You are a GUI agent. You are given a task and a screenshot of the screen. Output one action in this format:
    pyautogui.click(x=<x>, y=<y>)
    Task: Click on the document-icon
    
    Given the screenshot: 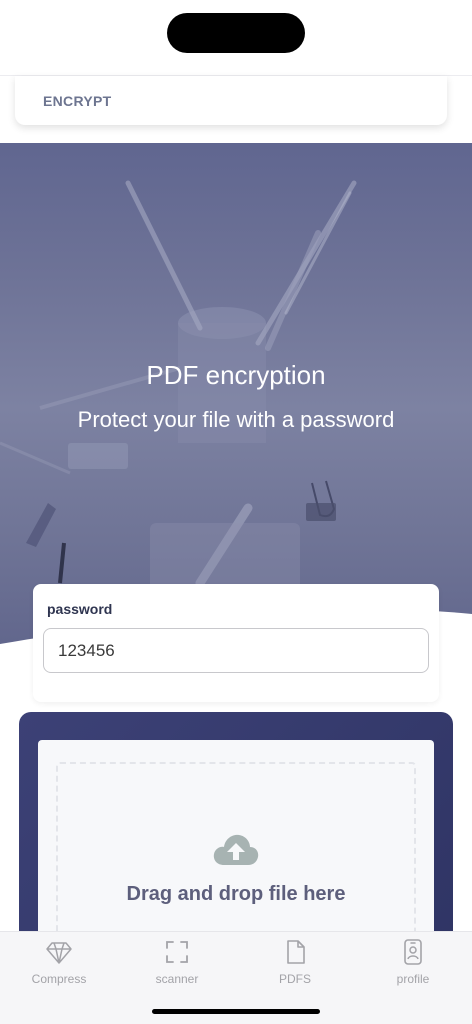 What is the action you would take?
    pyautogui.click(x=296, y=952)
    